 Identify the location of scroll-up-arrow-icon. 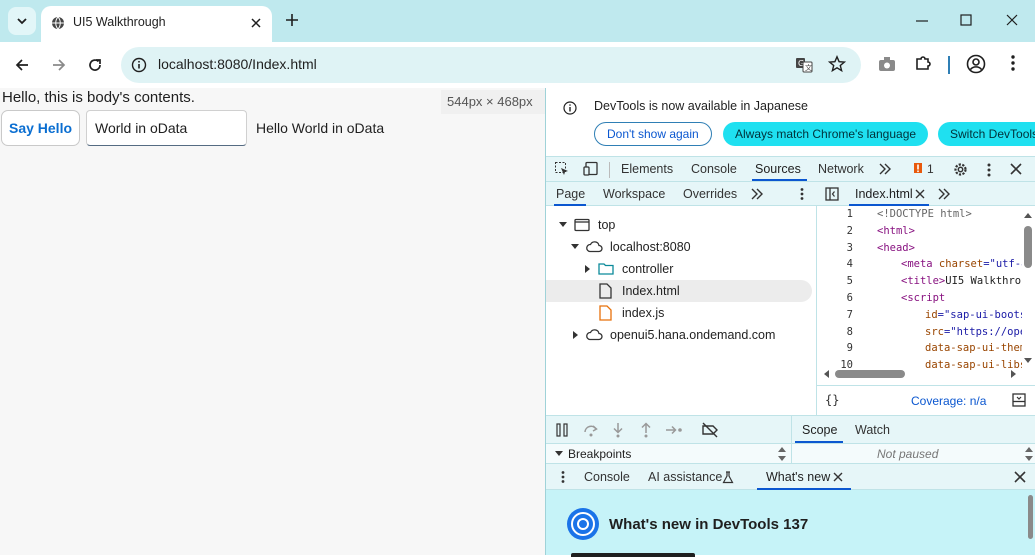
(1028, 215).